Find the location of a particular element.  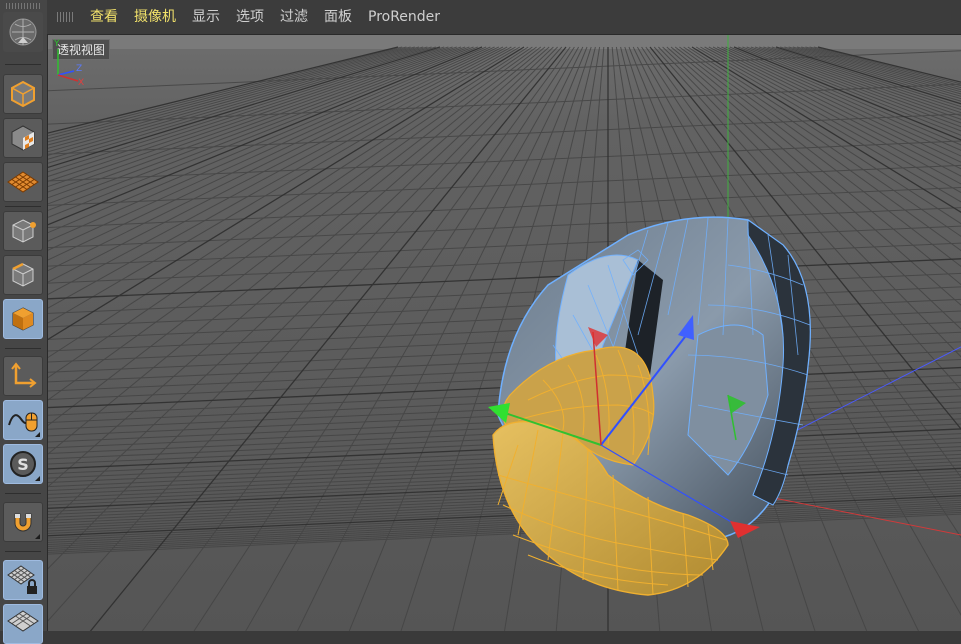

workplane-mode-icon is located at coordinates (23, 182).